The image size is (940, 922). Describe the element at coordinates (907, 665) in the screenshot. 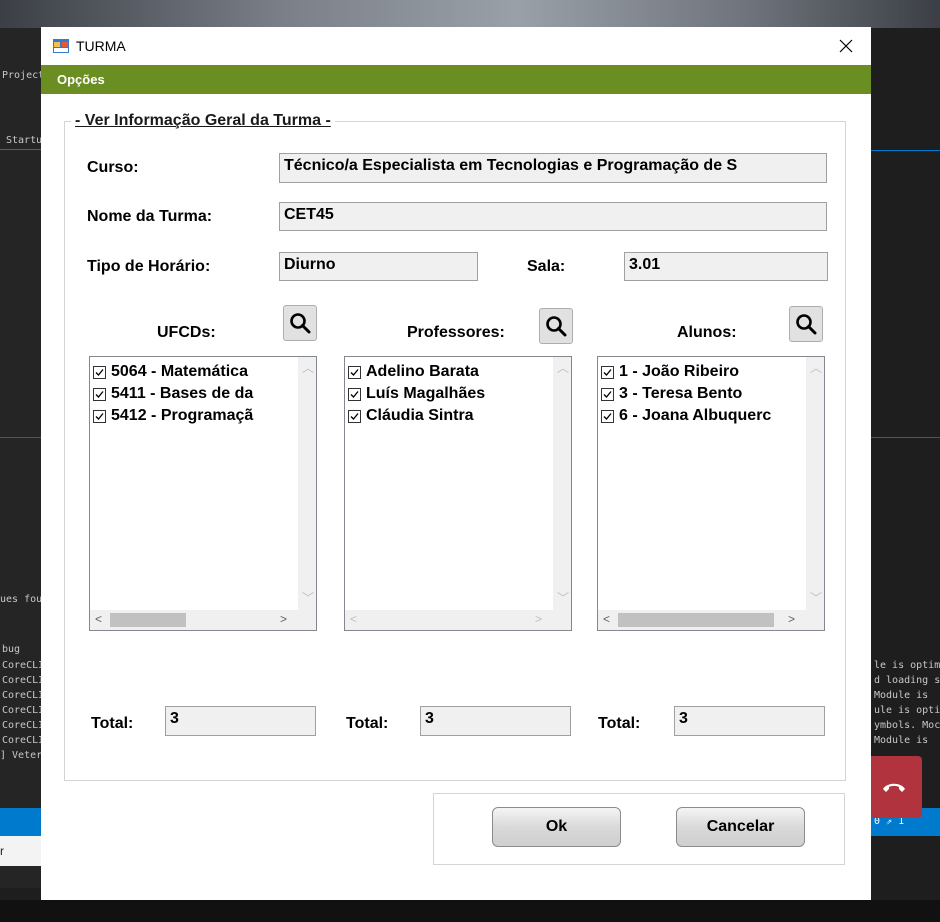

I see `ide-label: le is optim` at that location.